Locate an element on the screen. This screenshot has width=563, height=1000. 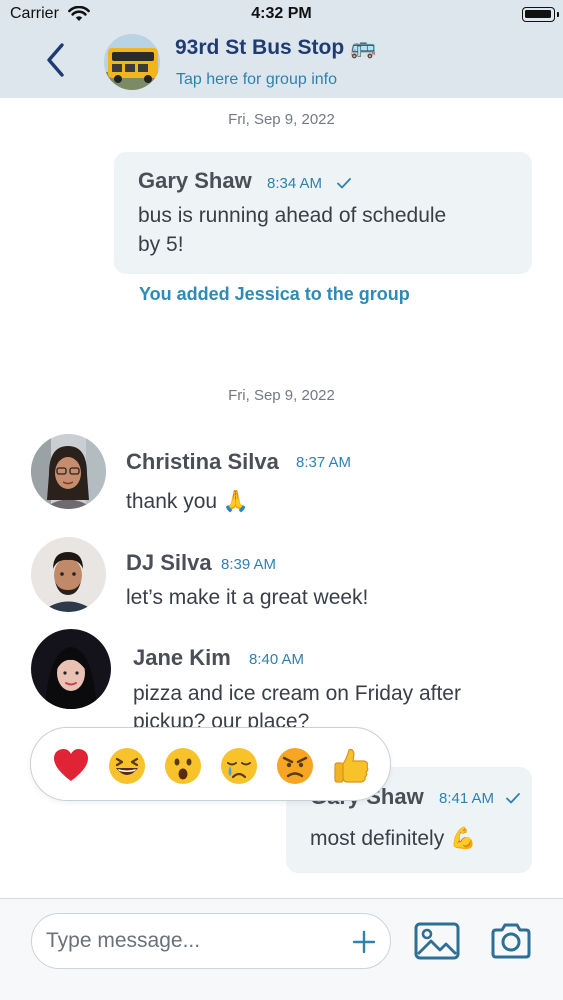
status-time: 4:32 PM is located at coordinates (281, 13).